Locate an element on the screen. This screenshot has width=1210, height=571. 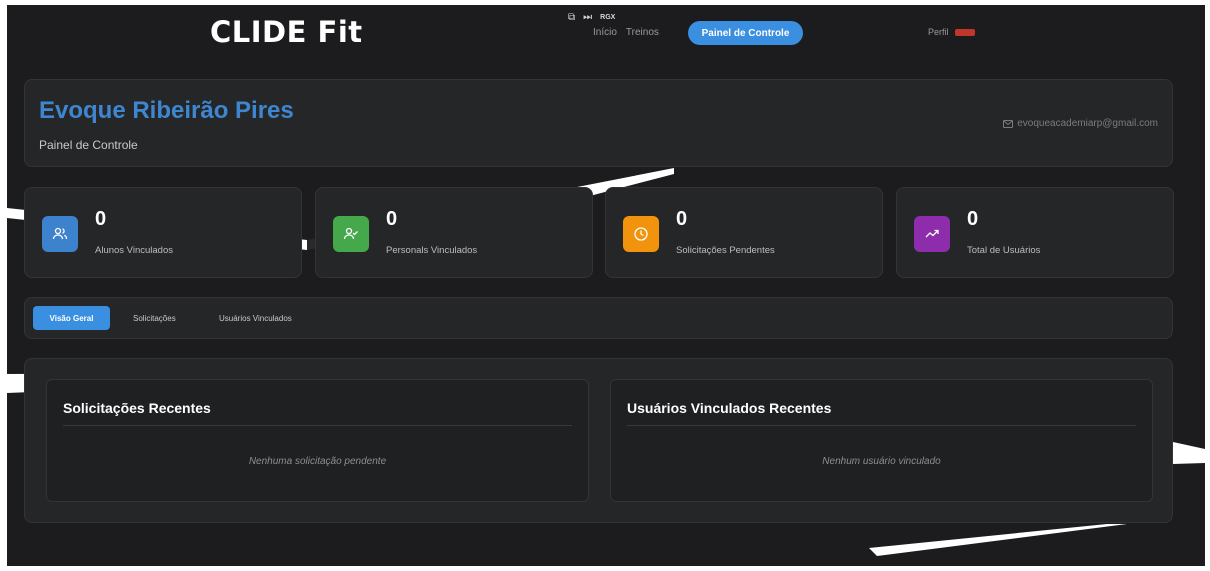
users-icon is located at coordinates (60, 234).